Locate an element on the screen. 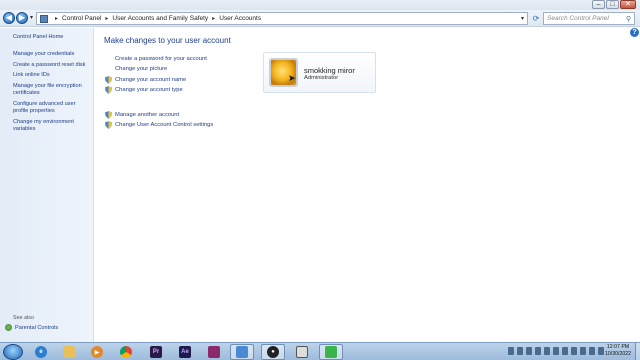 The height and width of the screenshot is (360, 640). taskbar-premiere-pro-icon: Pr is located at coordinates (156, 352).